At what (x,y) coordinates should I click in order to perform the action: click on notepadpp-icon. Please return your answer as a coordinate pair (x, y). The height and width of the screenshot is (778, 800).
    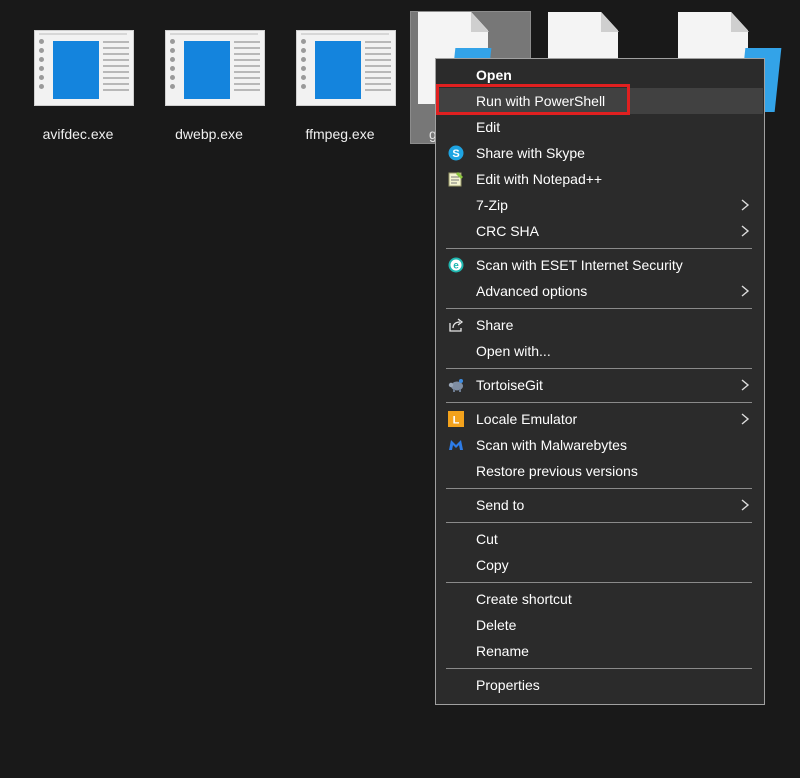
    Looking at the image, I should click on (456, 179).